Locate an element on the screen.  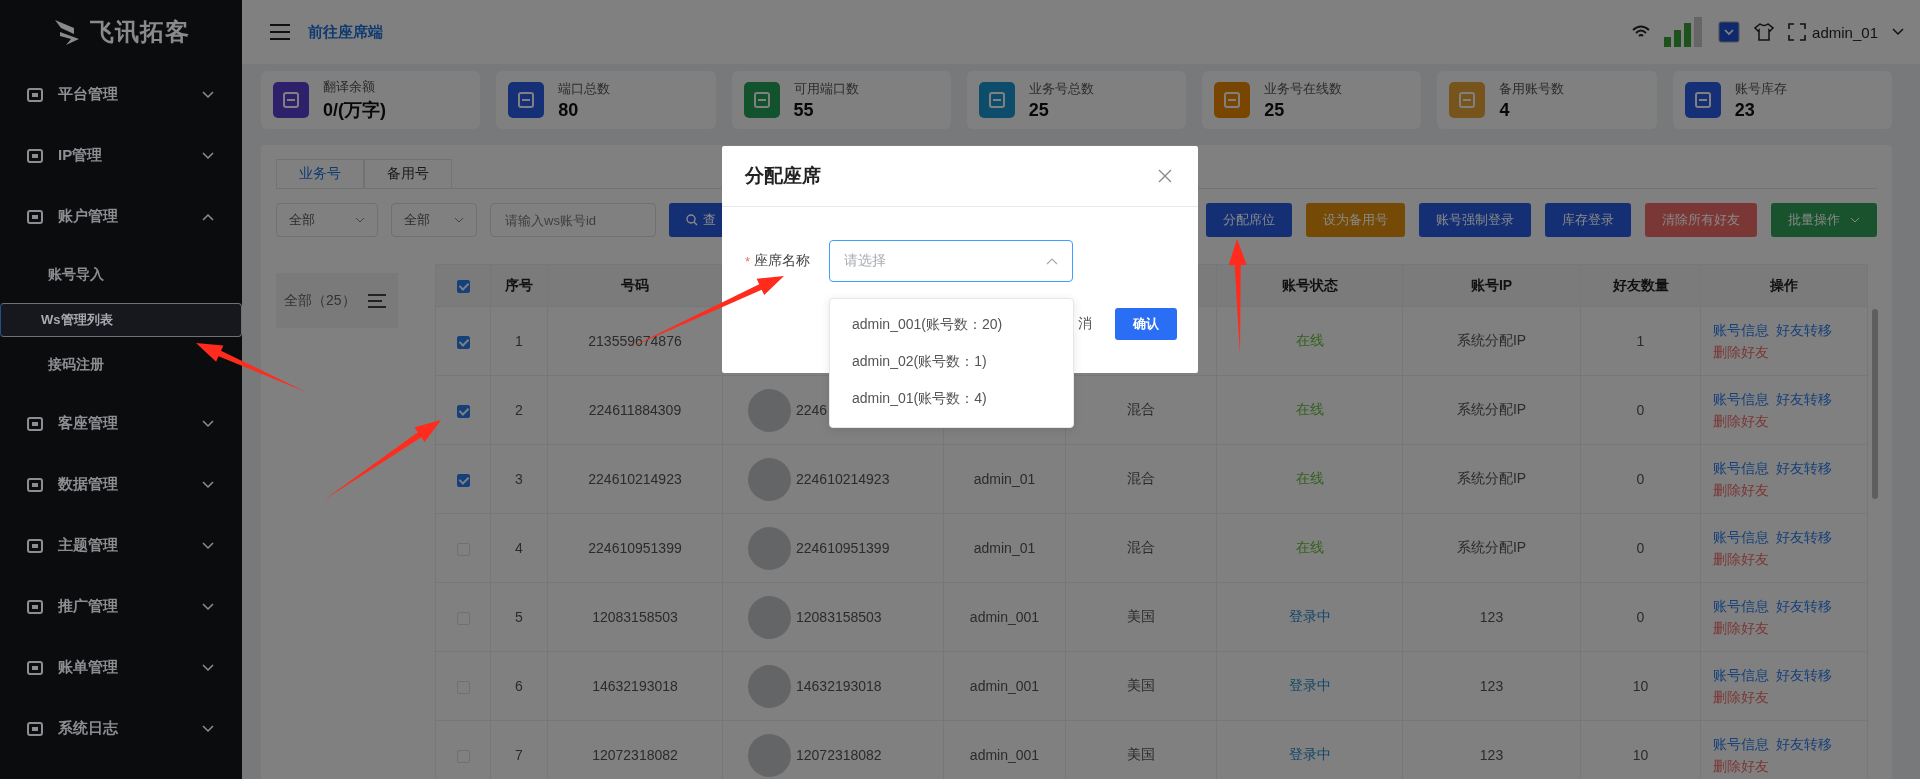
action-button: 清除所有好友 is located at coordinates (1701, 220).